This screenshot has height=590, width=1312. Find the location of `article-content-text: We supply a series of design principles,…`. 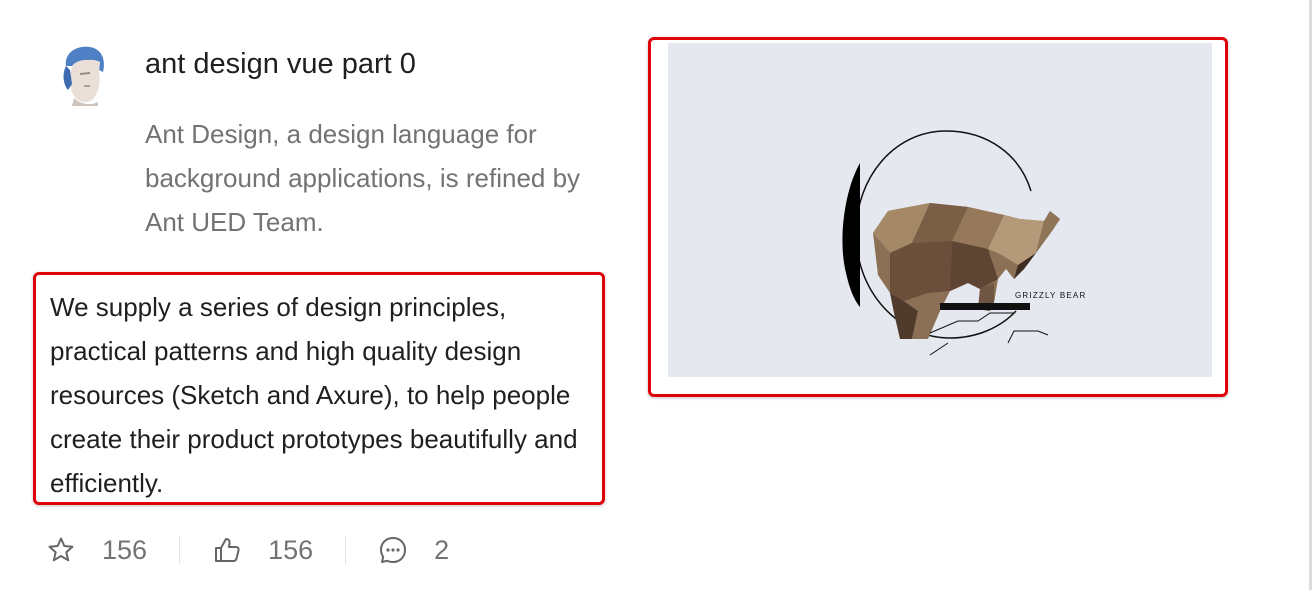

article-content-text: We supply a series of design principles,… is located at coordinates (314, 395).